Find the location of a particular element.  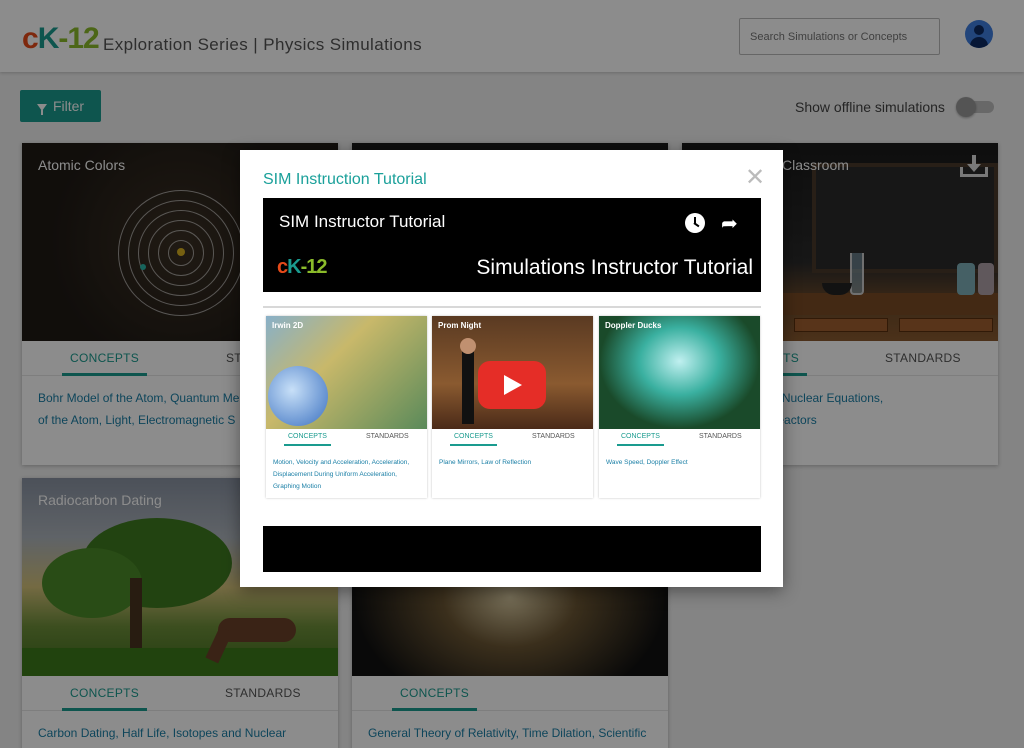

close-icon: ✕ is located at coordinates (755, 178).